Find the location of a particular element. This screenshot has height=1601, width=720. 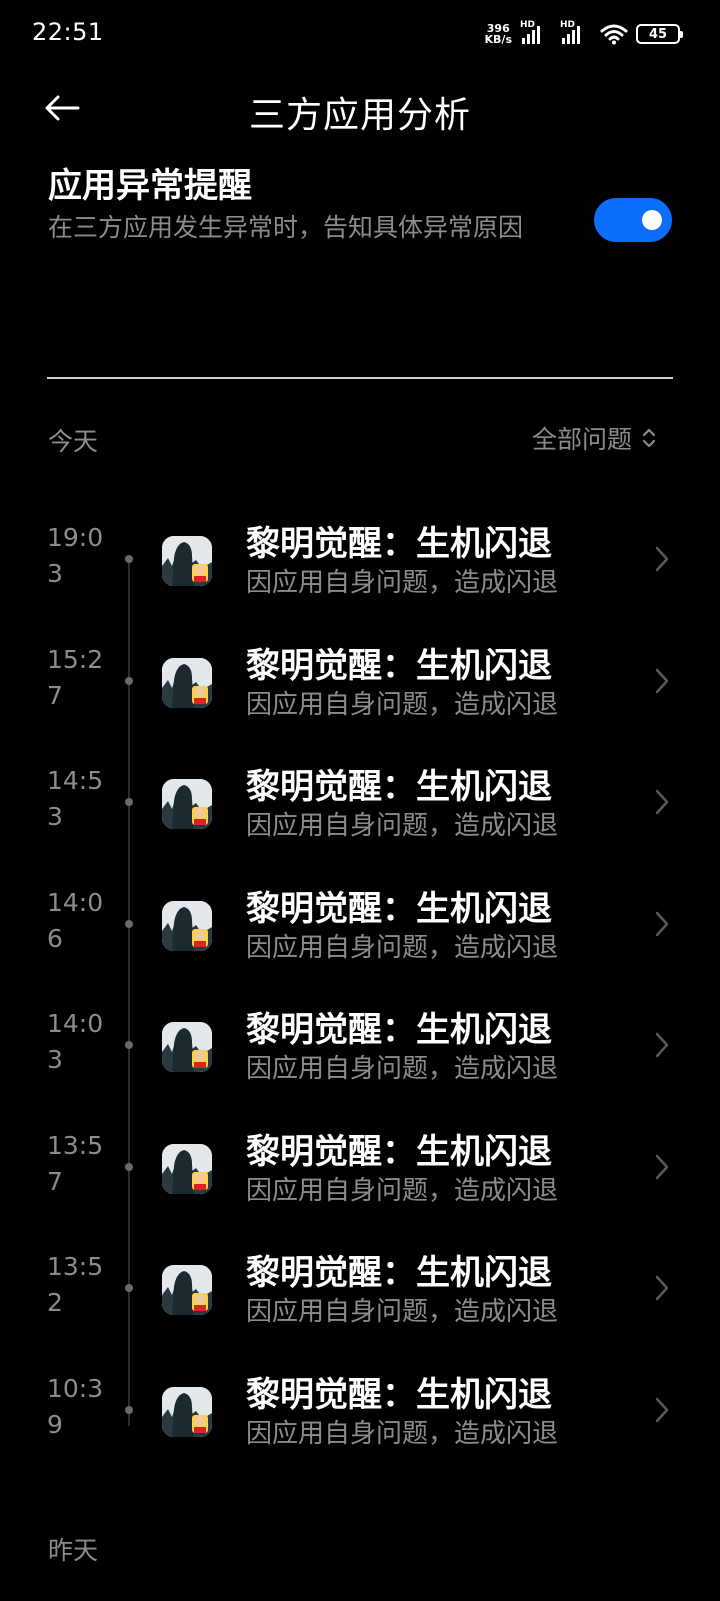

app-header: 三方应用分析 is located at coordinates (360, 108).